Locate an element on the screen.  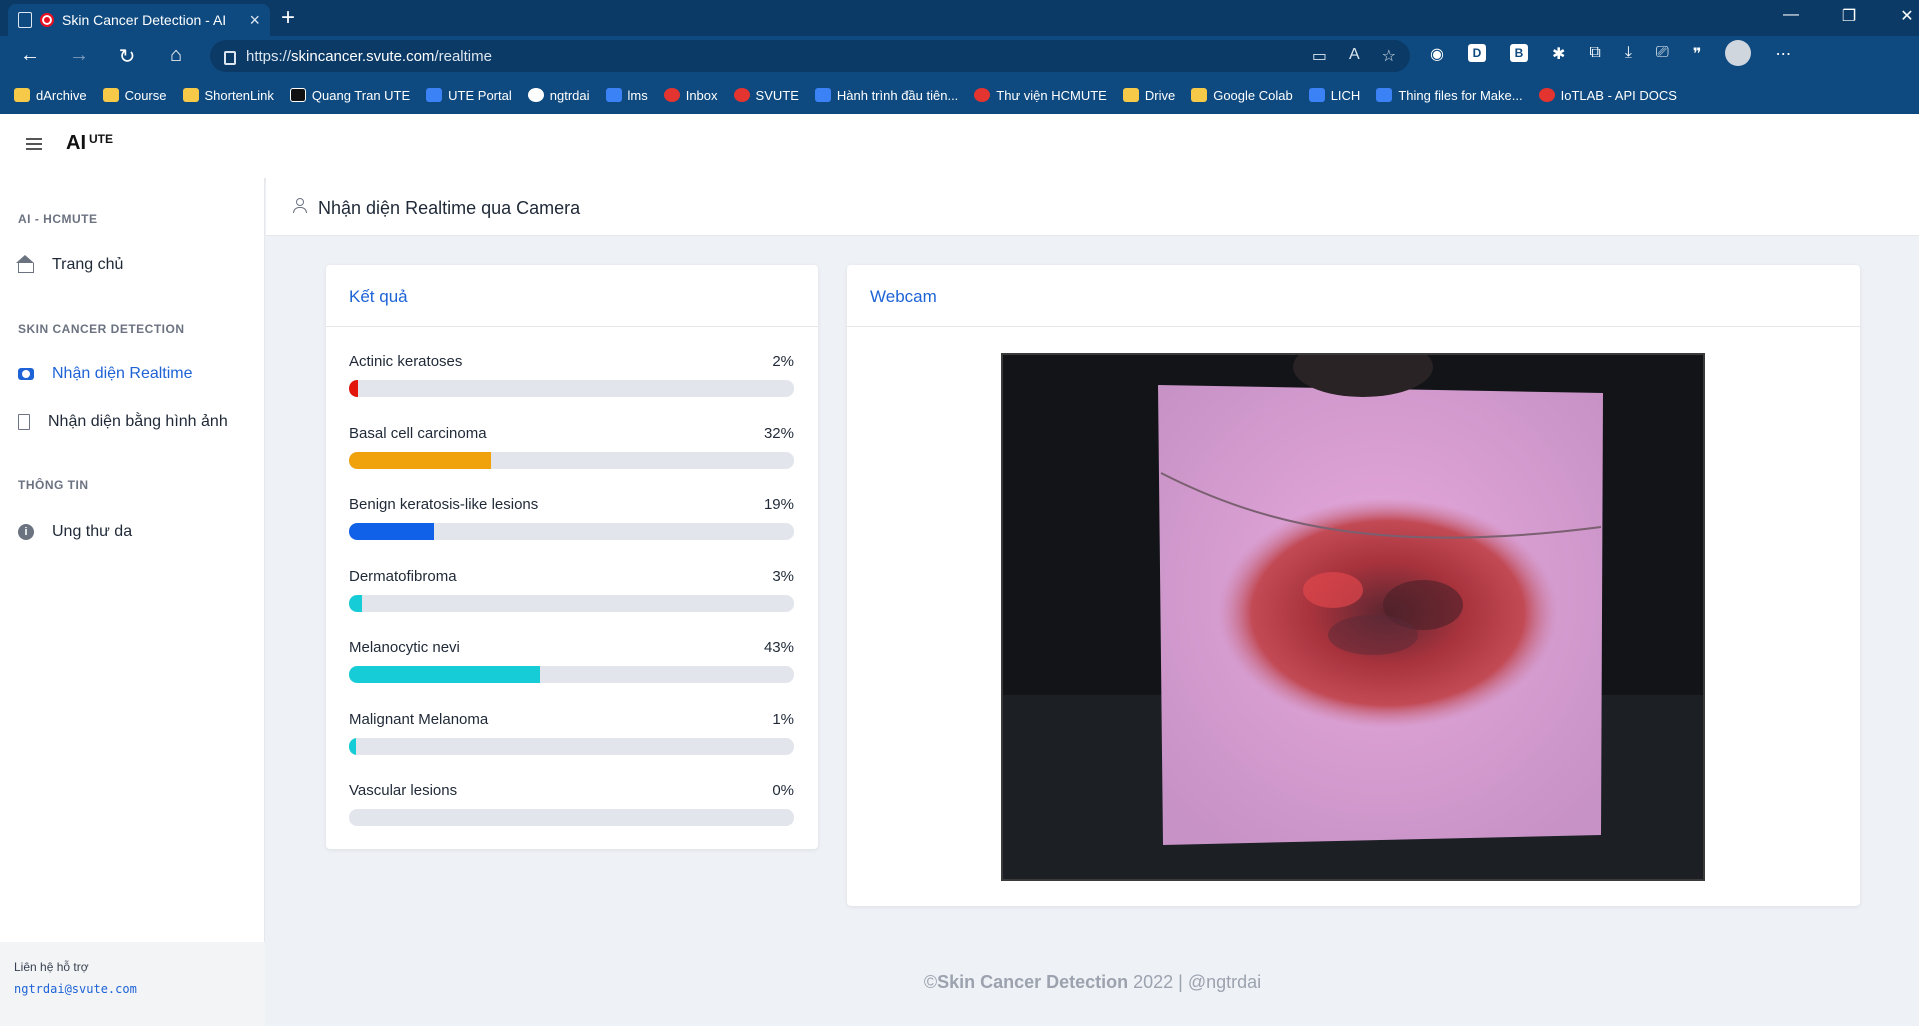
sidebar-item-skin-cancer-info: i Ung thư da is located at coordinates (75, 532).